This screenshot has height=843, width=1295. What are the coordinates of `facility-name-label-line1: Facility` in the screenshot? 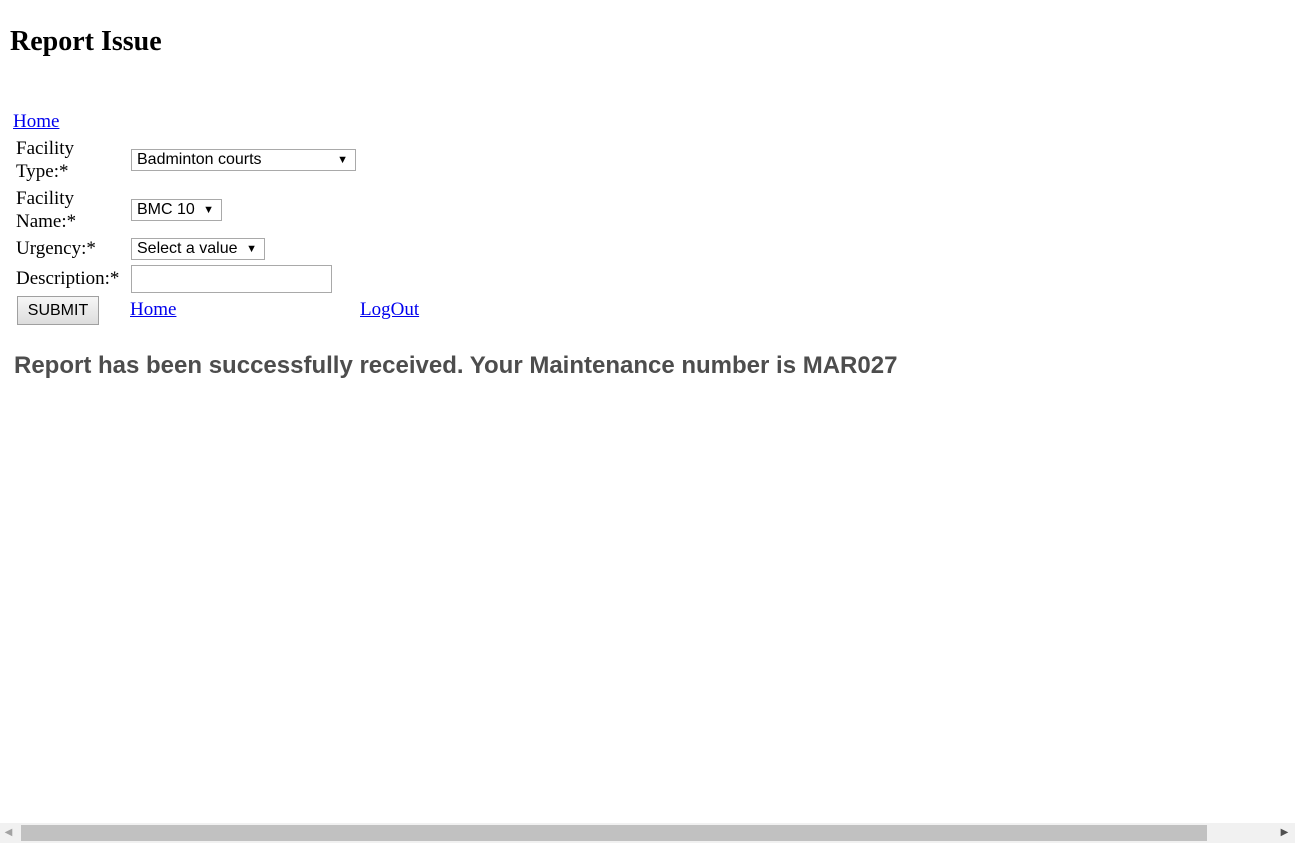 It's located at (45, 198).